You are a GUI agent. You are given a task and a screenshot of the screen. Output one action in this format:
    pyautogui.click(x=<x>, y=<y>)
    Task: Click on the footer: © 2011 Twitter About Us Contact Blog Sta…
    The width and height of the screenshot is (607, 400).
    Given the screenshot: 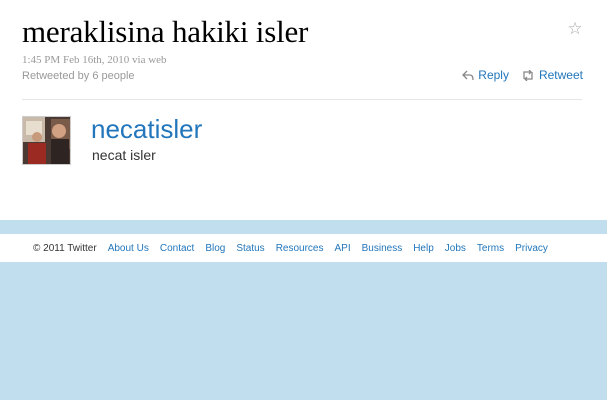 What is the action you would take?
    pyautogui.click(x=303, y=248)
    